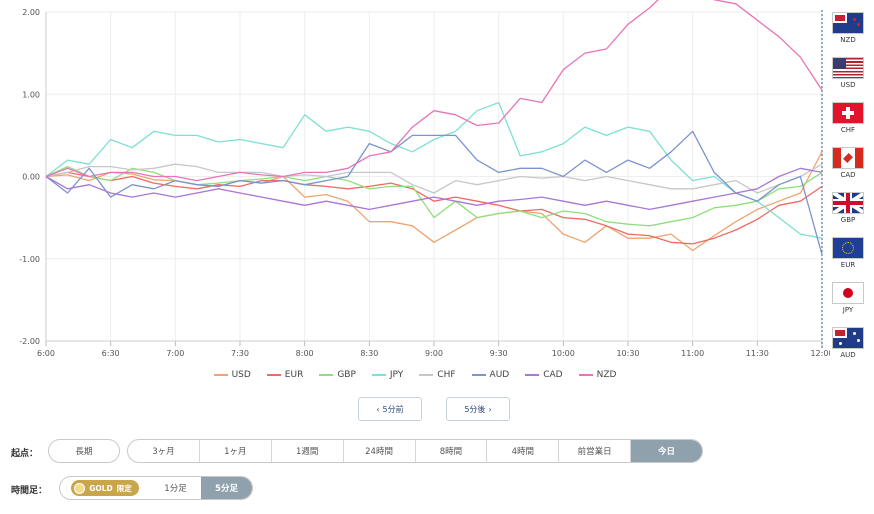 The image size is (874, 514). I want to click on long-term-label: 長期, so click(84, 452).